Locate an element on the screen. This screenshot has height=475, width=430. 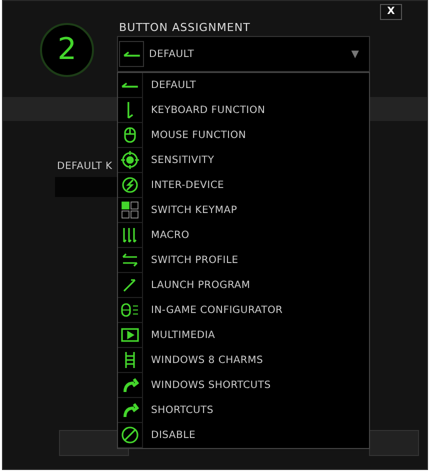
close-button: X is located at coordinates (391, 12).